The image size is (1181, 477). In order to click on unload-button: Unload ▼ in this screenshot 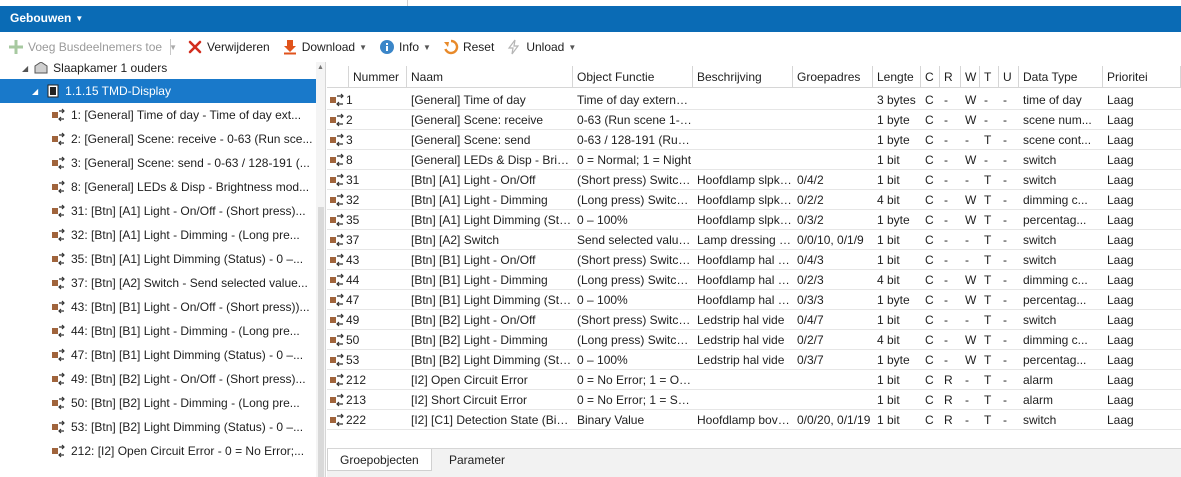, I will do `click(541, 47)`.